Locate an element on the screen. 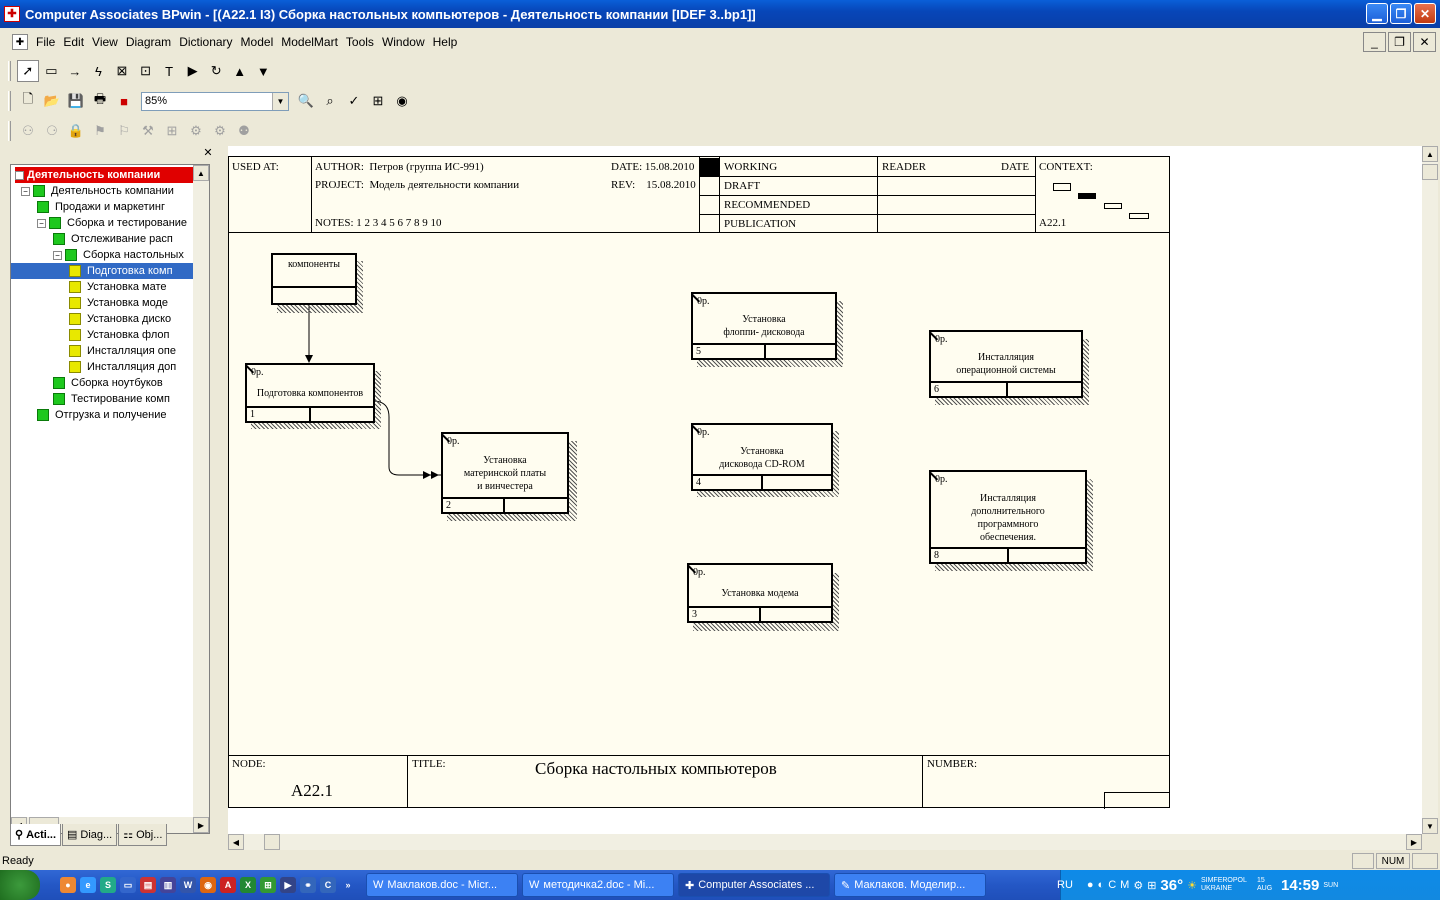  spell-check-icon: ✓ is located at coordinates (354, 101).